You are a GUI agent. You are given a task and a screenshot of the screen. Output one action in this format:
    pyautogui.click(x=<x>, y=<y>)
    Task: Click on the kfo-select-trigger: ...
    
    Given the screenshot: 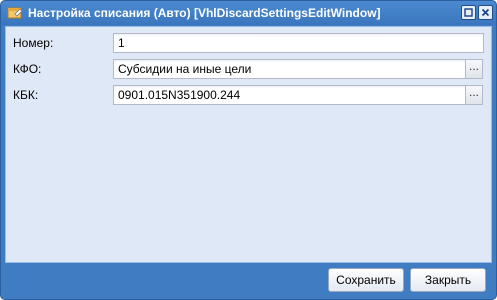 What is the action you would take?
    pyautogui.click(x=474, y=69)
    